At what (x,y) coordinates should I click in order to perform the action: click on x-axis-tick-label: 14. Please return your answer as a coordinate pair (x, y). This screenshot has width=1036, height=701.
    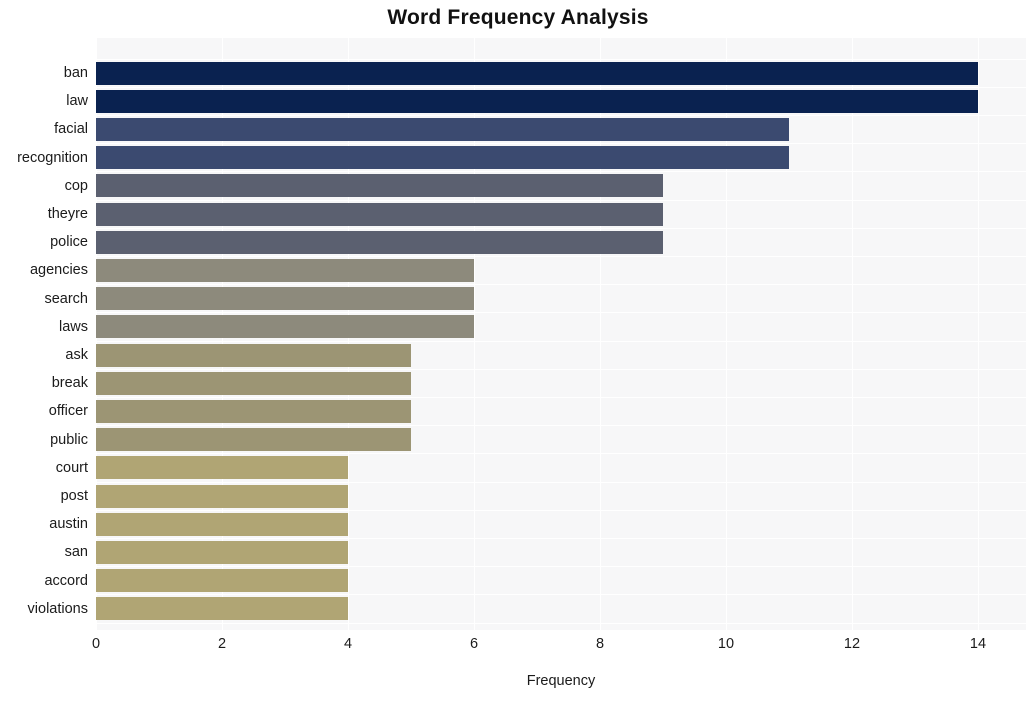
    Looking at the image, I should click on (978, 644).